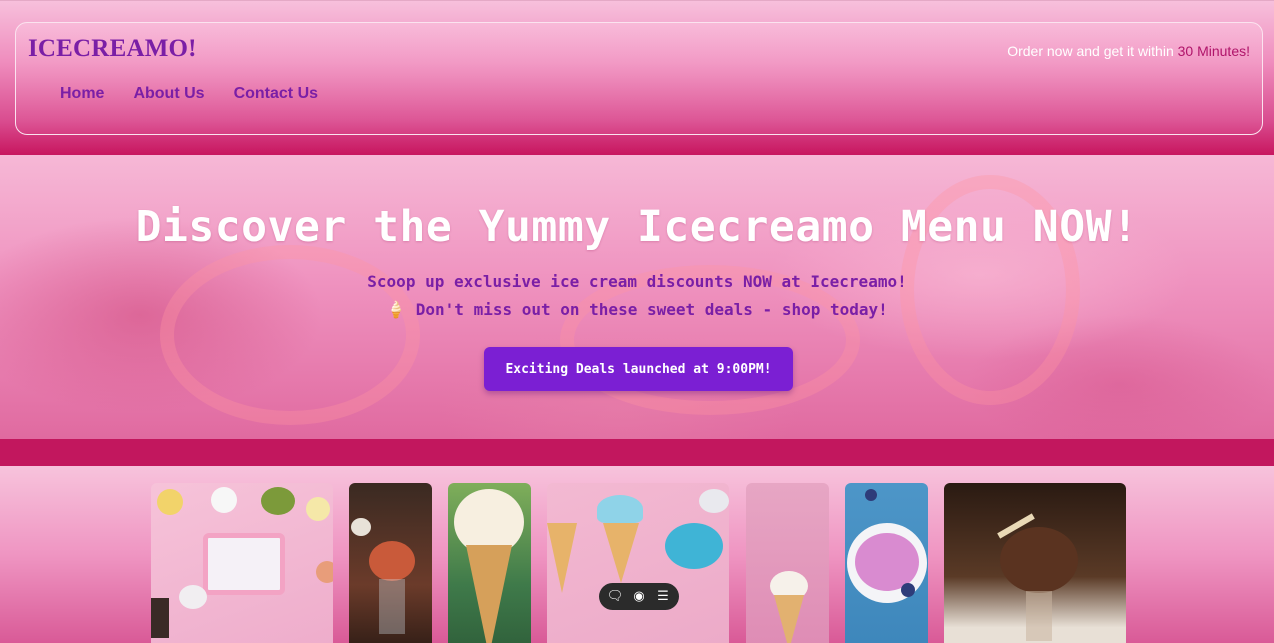 This screenshot has width=1274, height=643. What do you see at coordinates (638, 369) in the screenshot?
I see `deals-button: Exciting Deals launched at 9:00PM!` at bounding box center [638, 369].